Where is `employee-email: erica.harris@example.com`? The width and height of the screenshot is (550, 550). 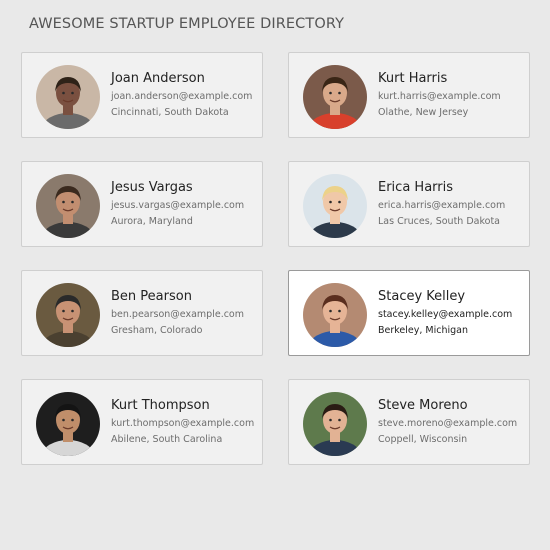
employee-email: erica.harris@example.com is located at coordinates (442, 205).